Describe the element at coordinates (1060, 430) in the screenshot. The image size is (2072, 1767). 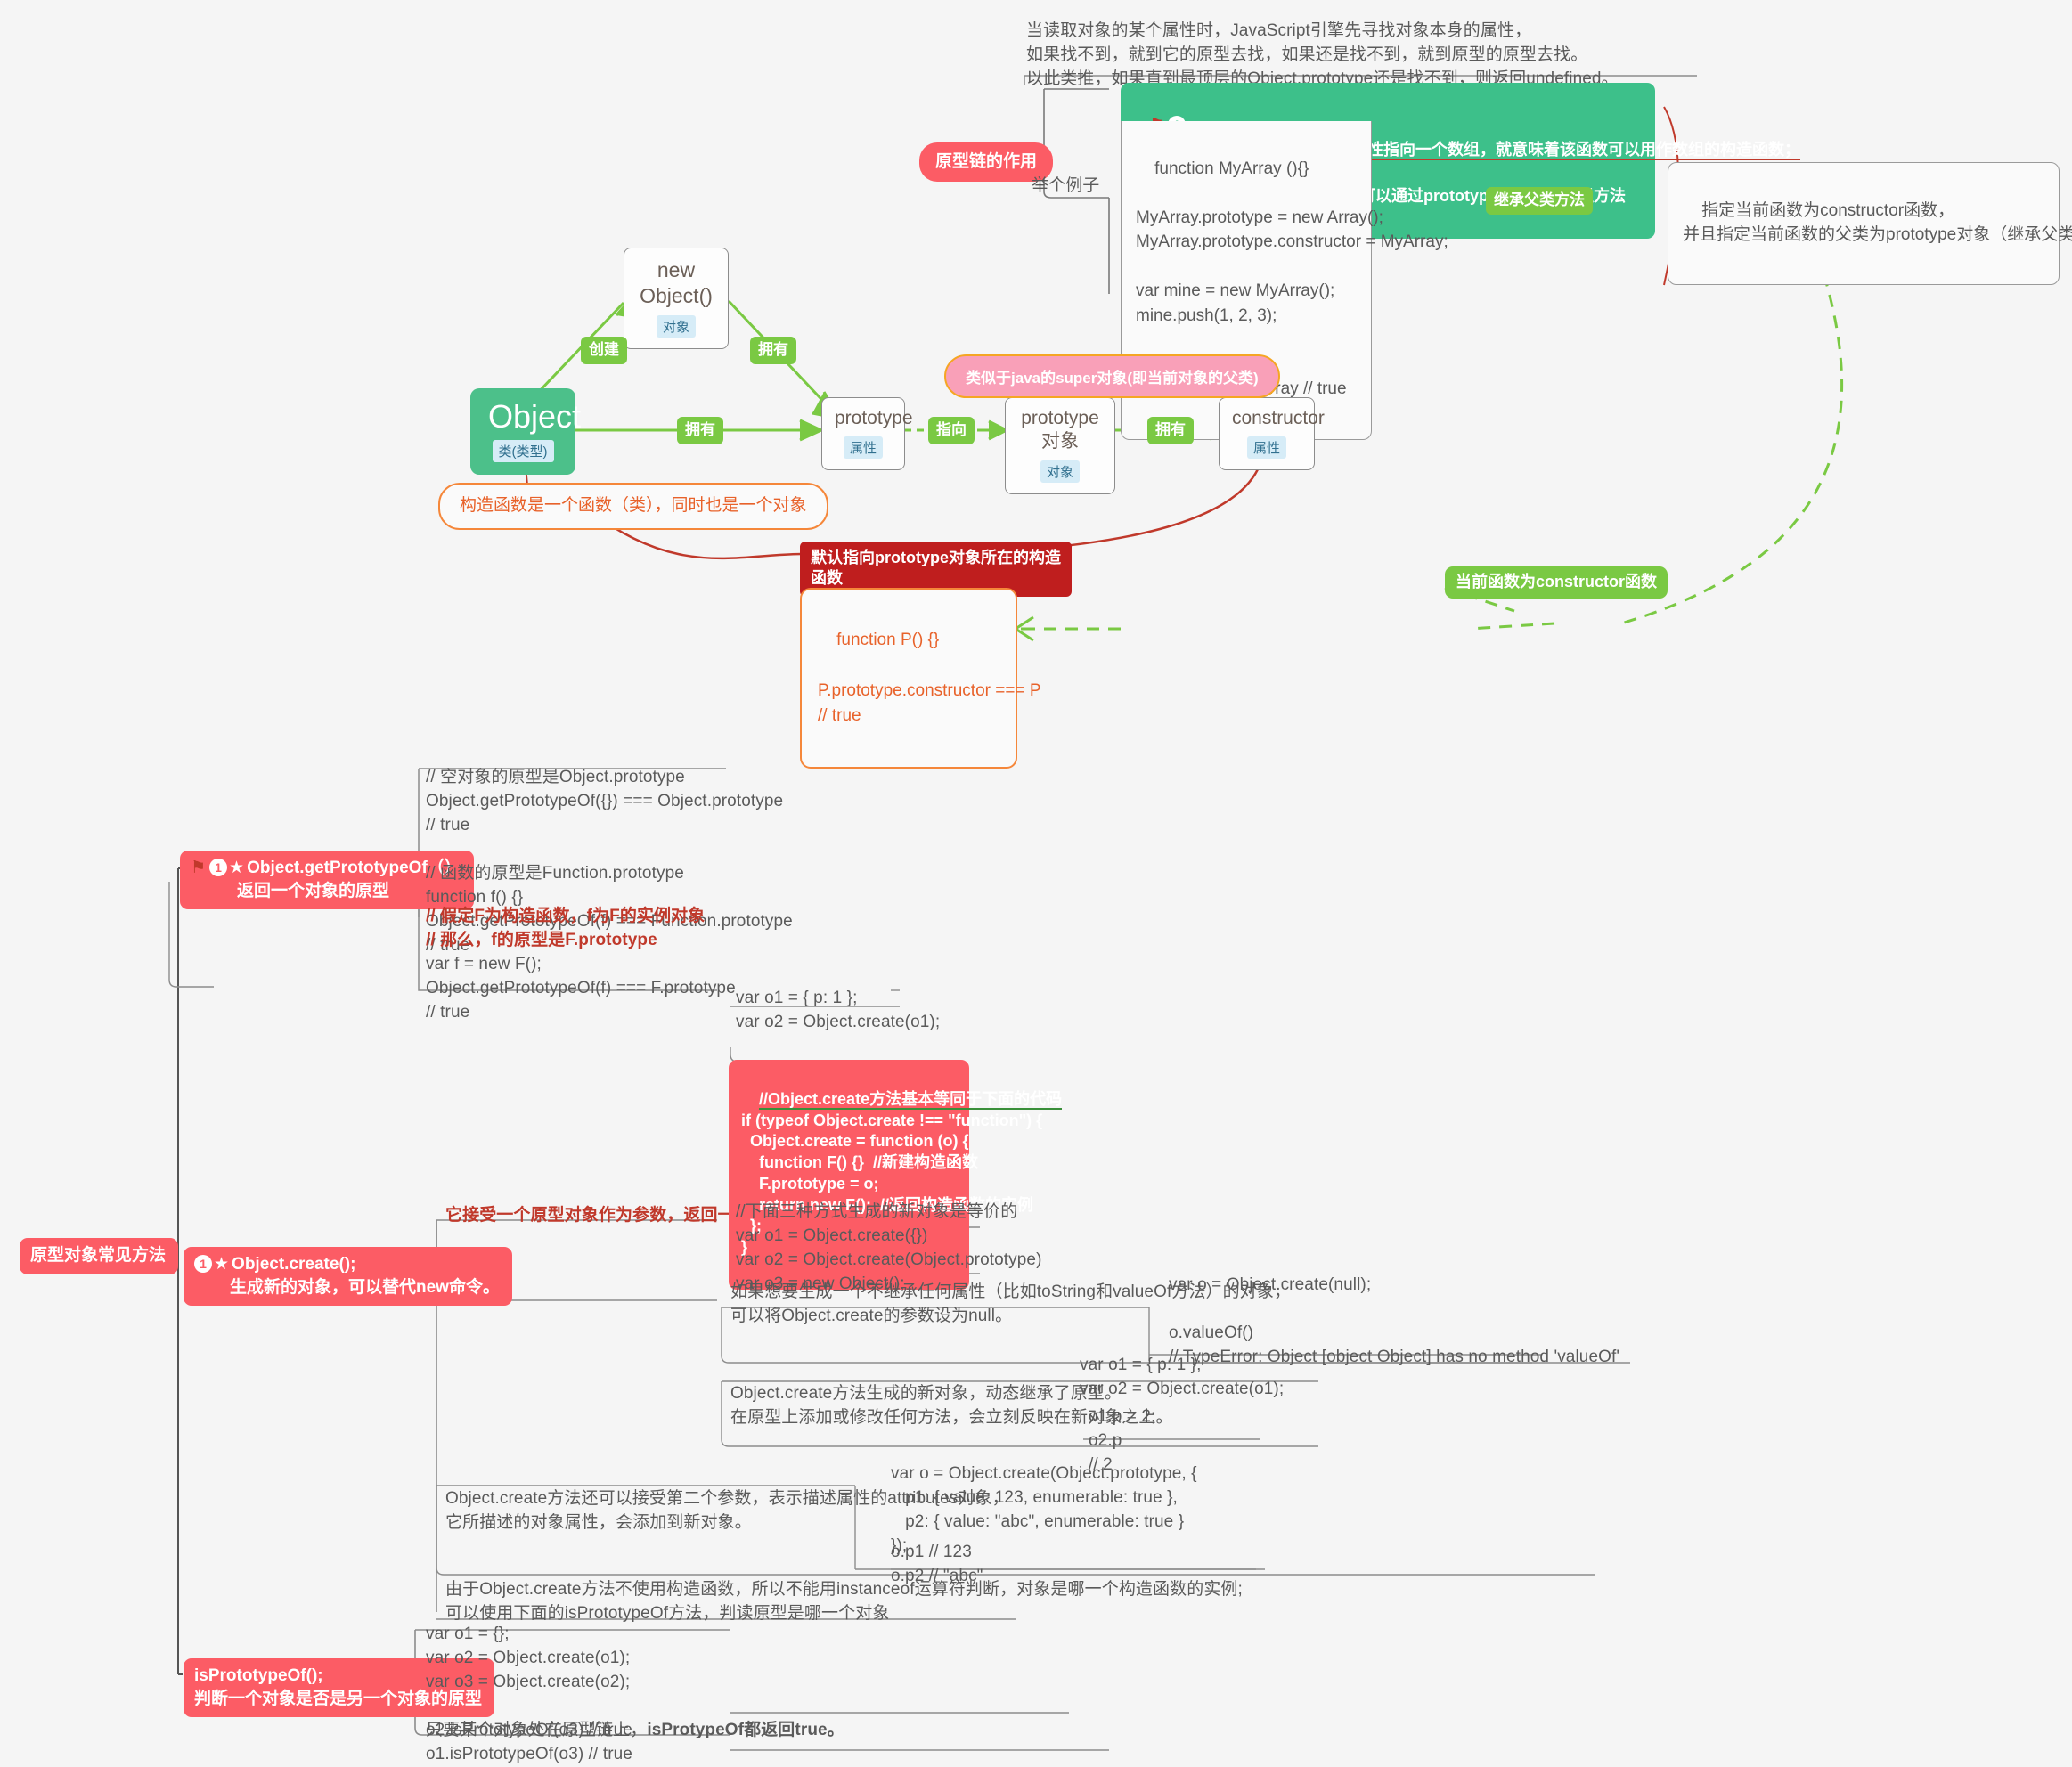
I see `node-prototype-object-title: prototype对象` at that location.